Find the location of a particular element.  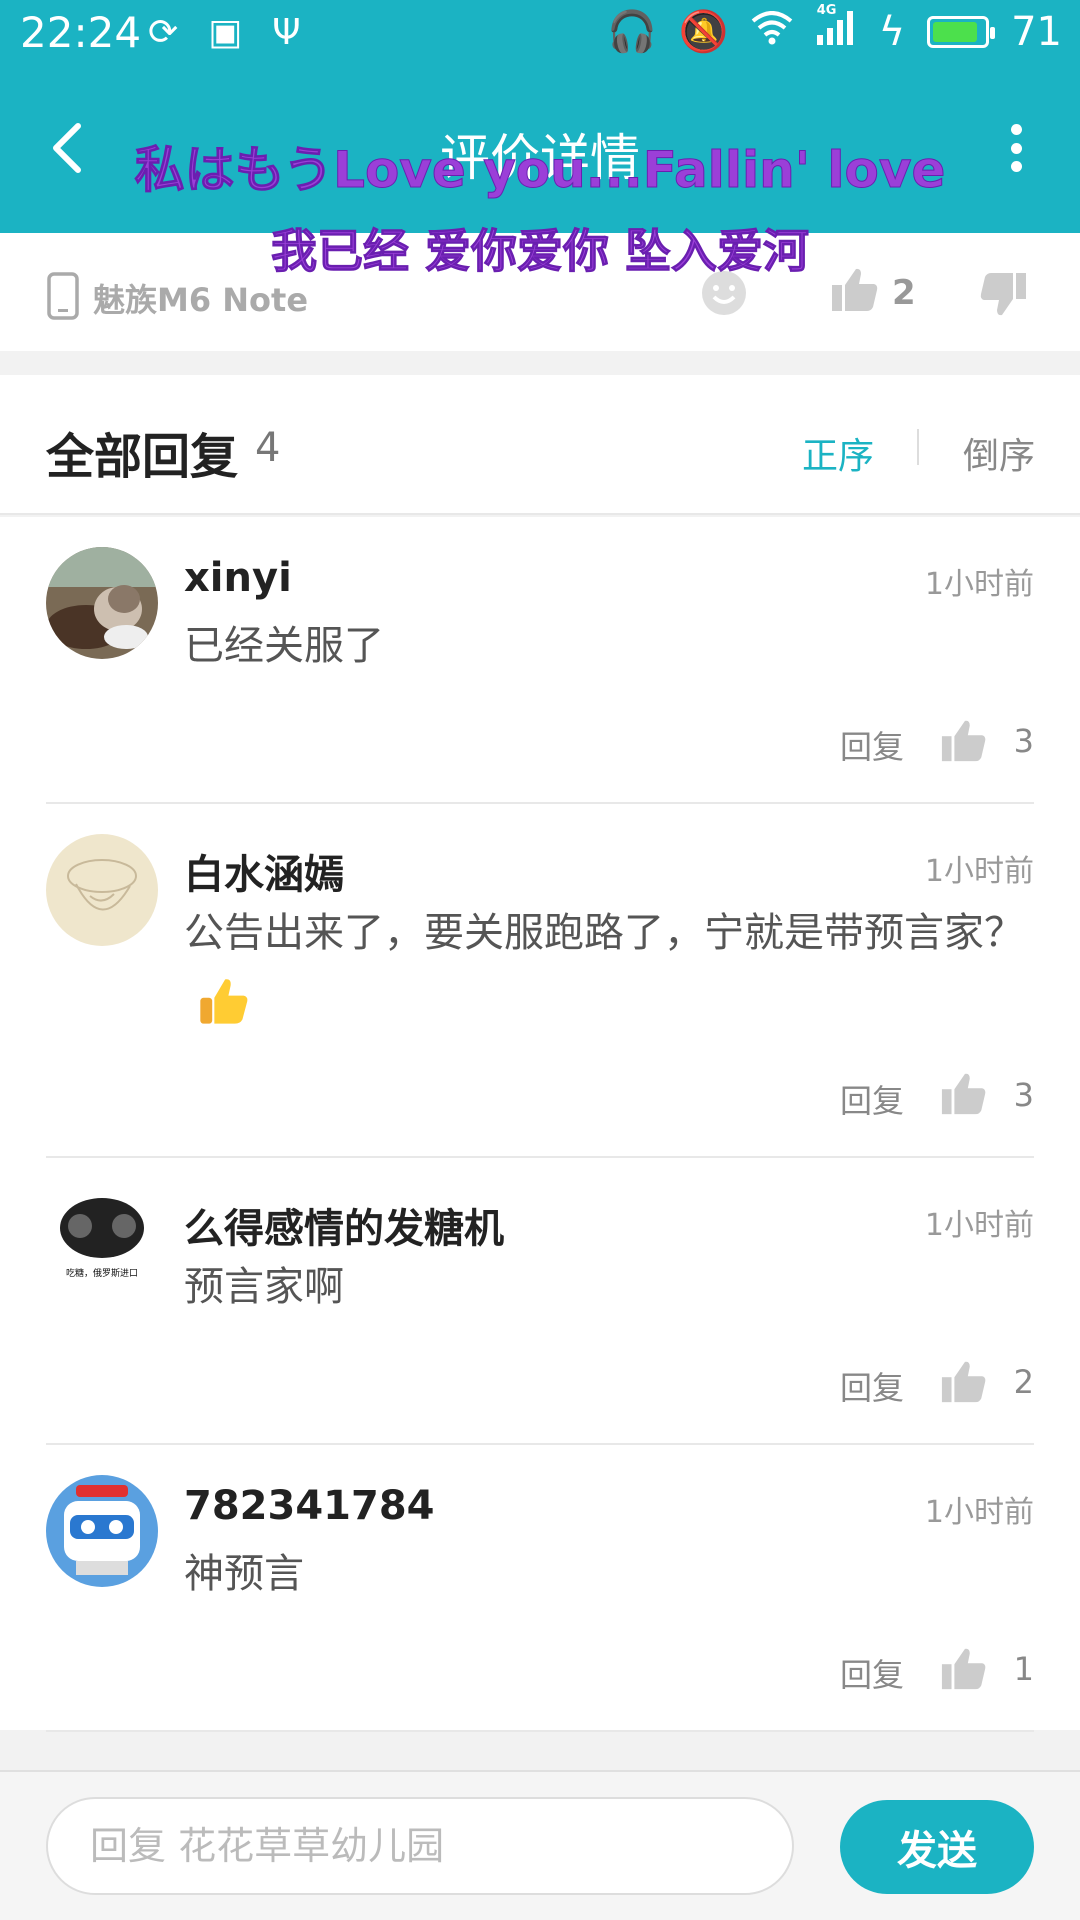

thumbs-up-emoji-icon is located at coordinates (224, 1001).